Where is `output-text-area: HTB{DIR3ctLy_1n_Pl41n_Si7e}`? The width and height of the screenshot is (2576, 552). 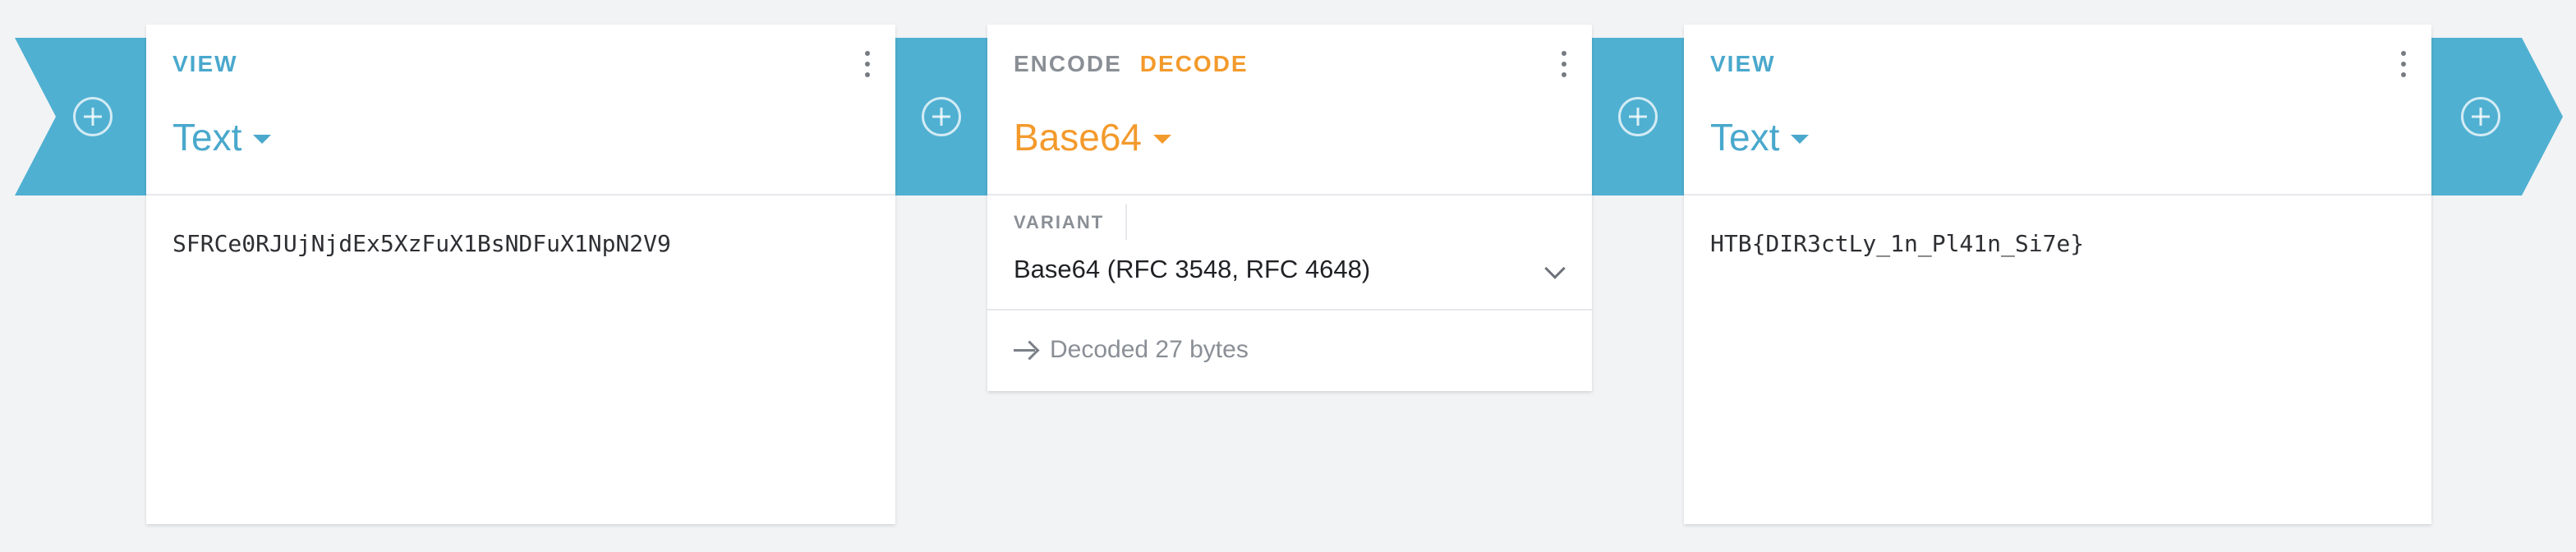
output-text-area: HTB{DIR3ctLy_1n_Pl41n_Si7e} is located at coordinates (2057, 244).